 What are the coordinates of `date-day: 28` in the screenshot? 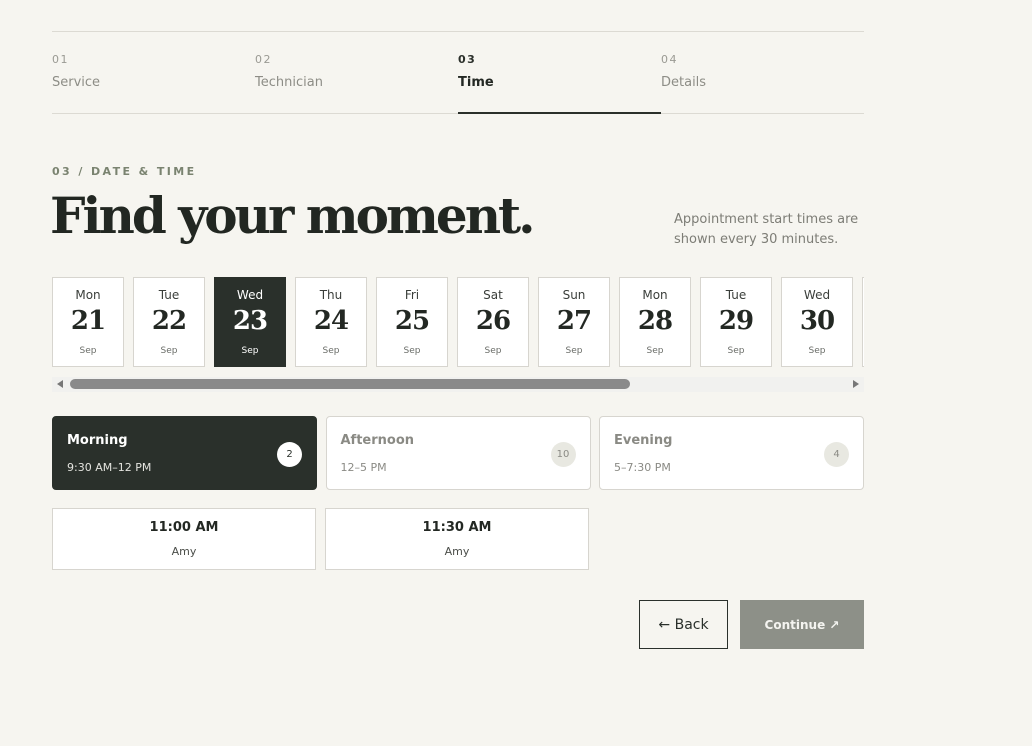 It's located at (655, 321).